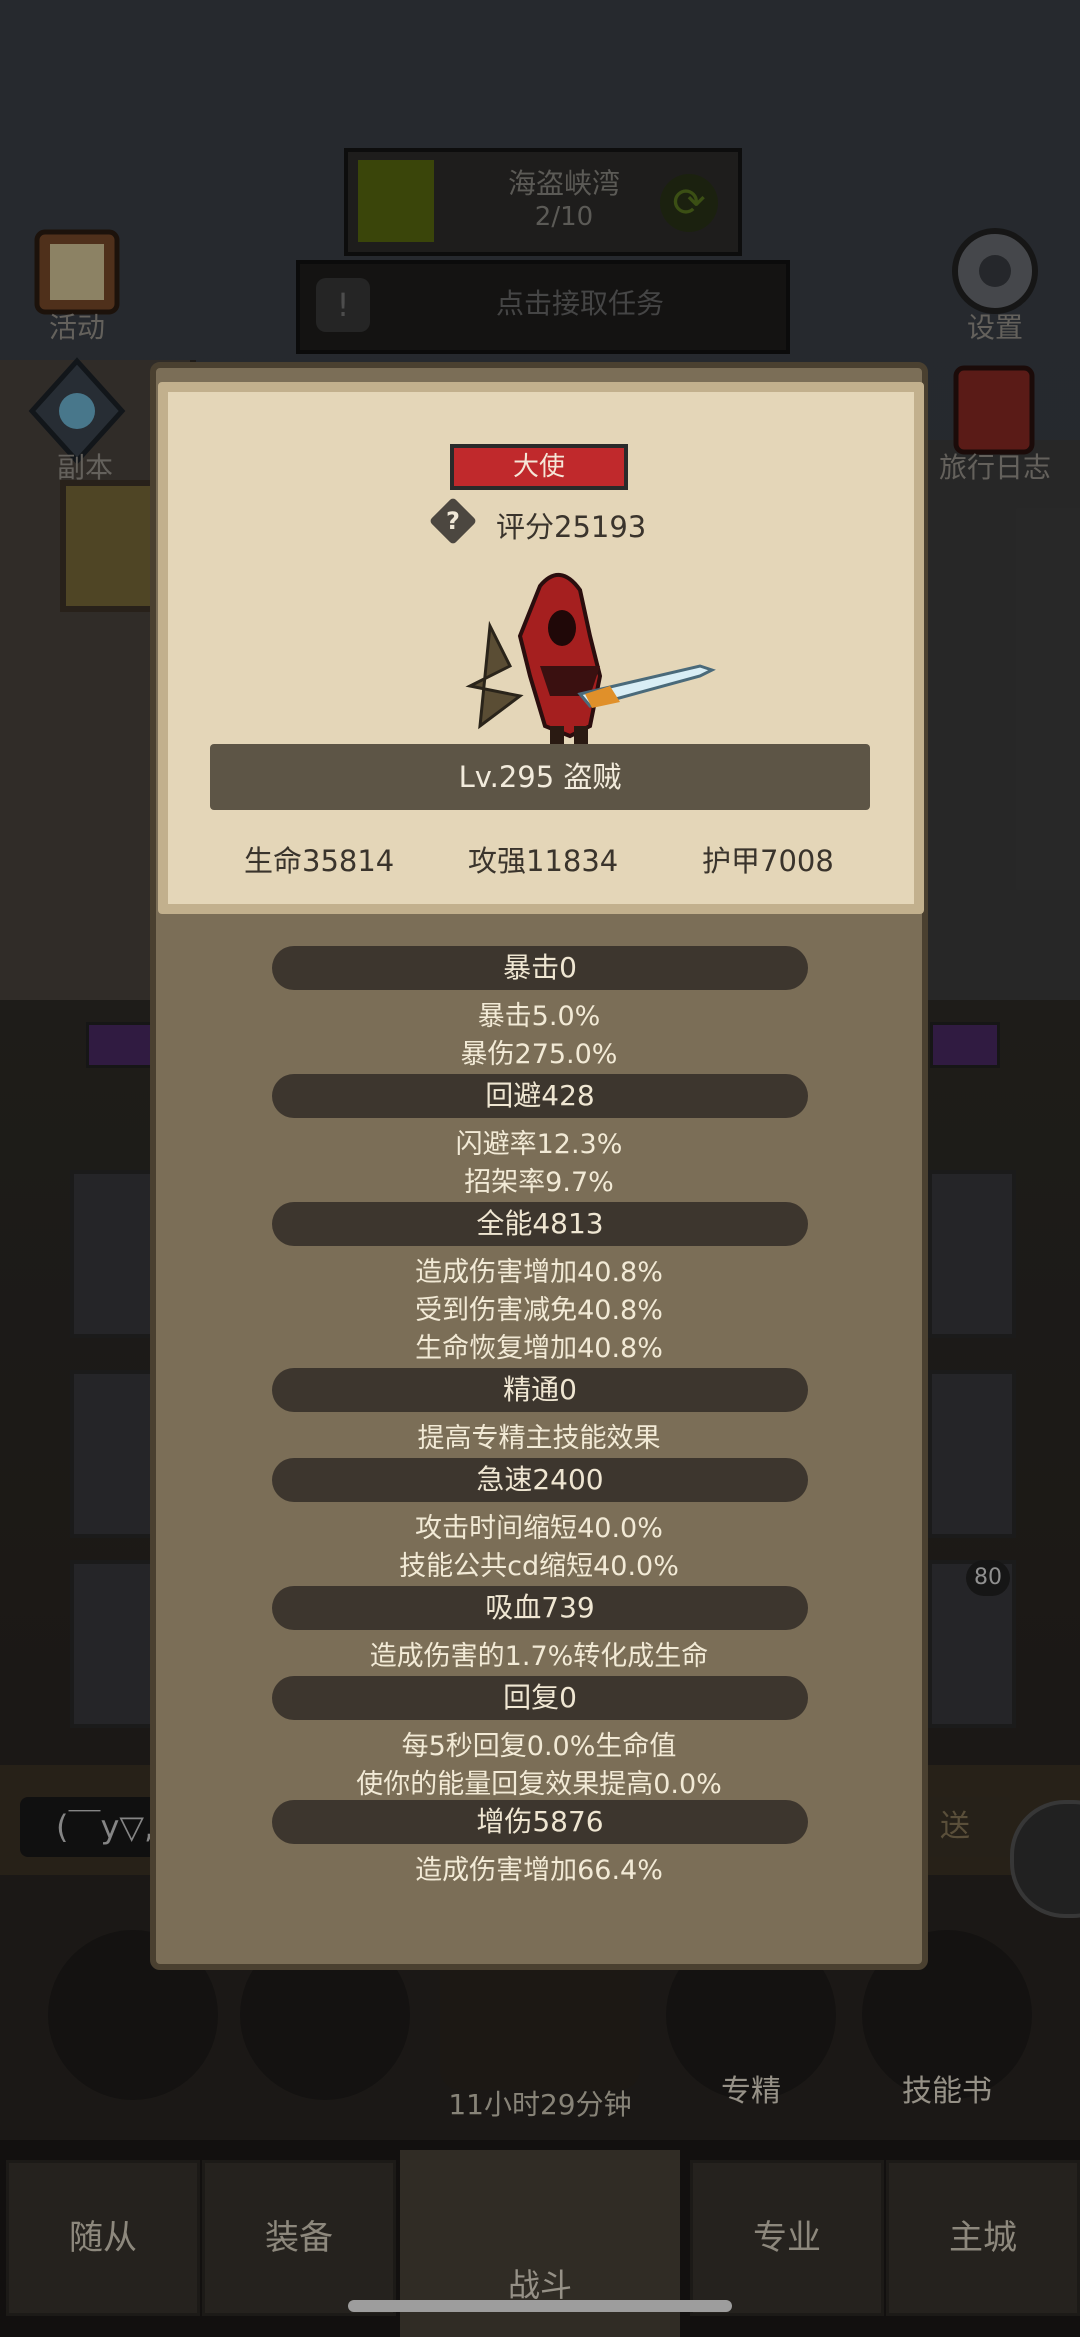 The width and height of the screenshot is (1080, 2337). I want to click on stat-group-header: 急速2400, so click(540, 1480).